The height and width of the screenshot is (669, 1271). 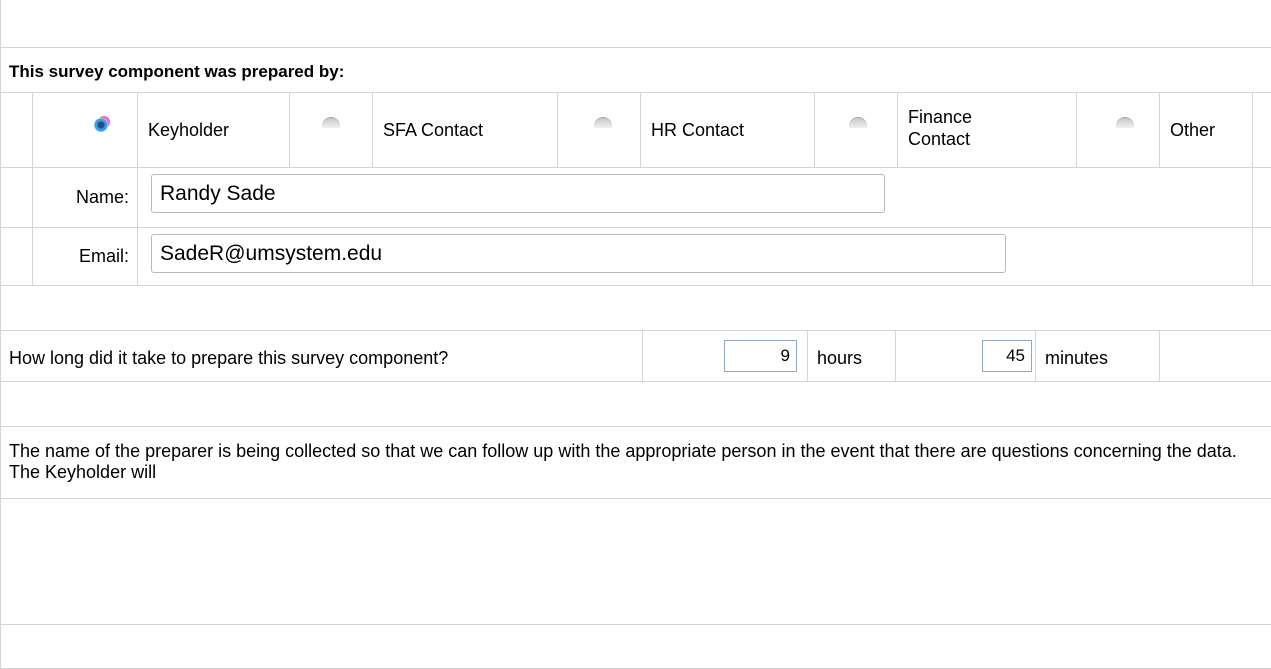 I want to click on section-header: This survey component was prepared by:, so click(x=177, y=71).